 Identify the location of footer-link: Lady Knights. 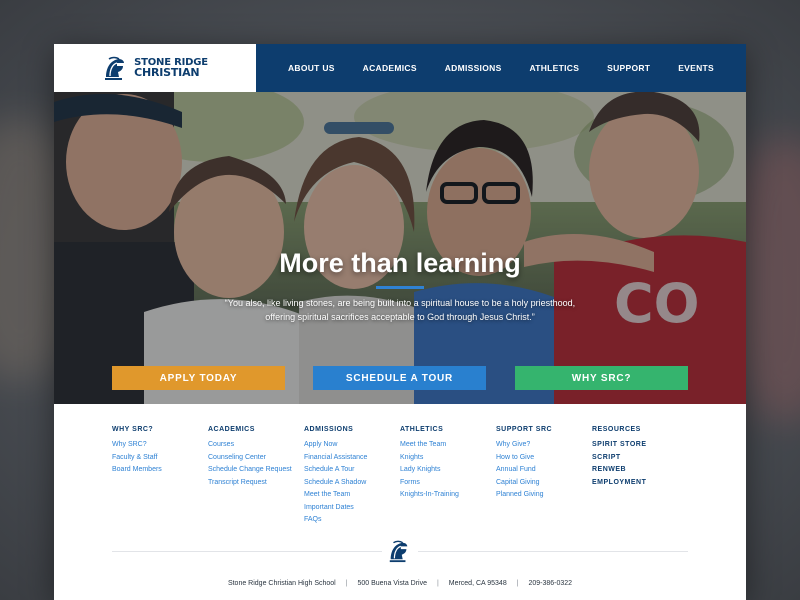
(448, 470).